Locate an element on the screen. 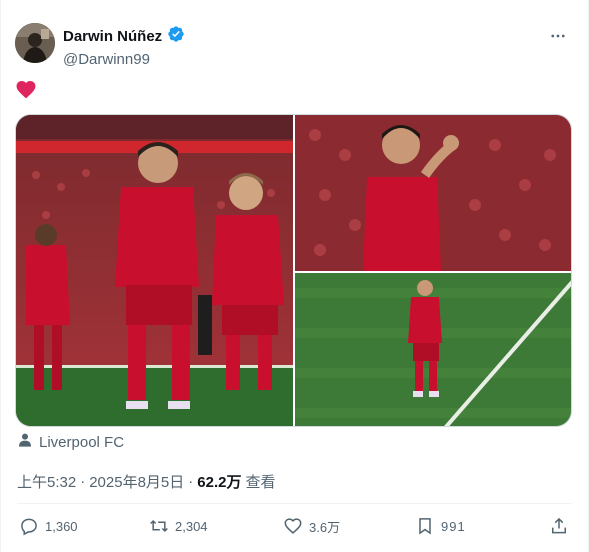 This screenshot has height=552, width=589. photo-player-on-pitch is located at coordinates (433, 349).